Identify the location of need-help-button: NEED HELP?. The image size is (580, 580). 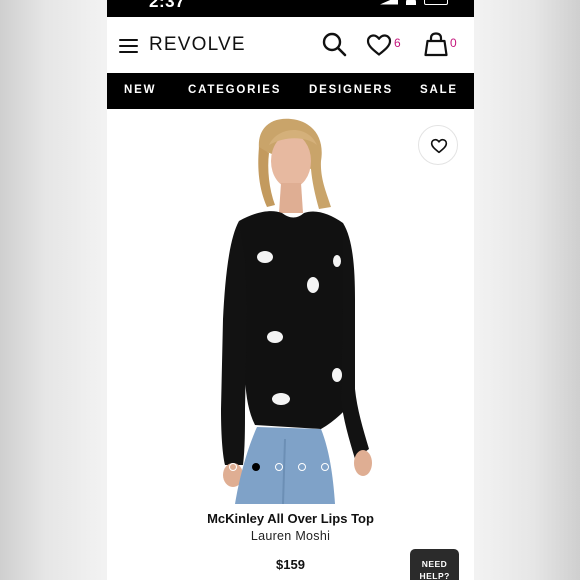
(434, 564).